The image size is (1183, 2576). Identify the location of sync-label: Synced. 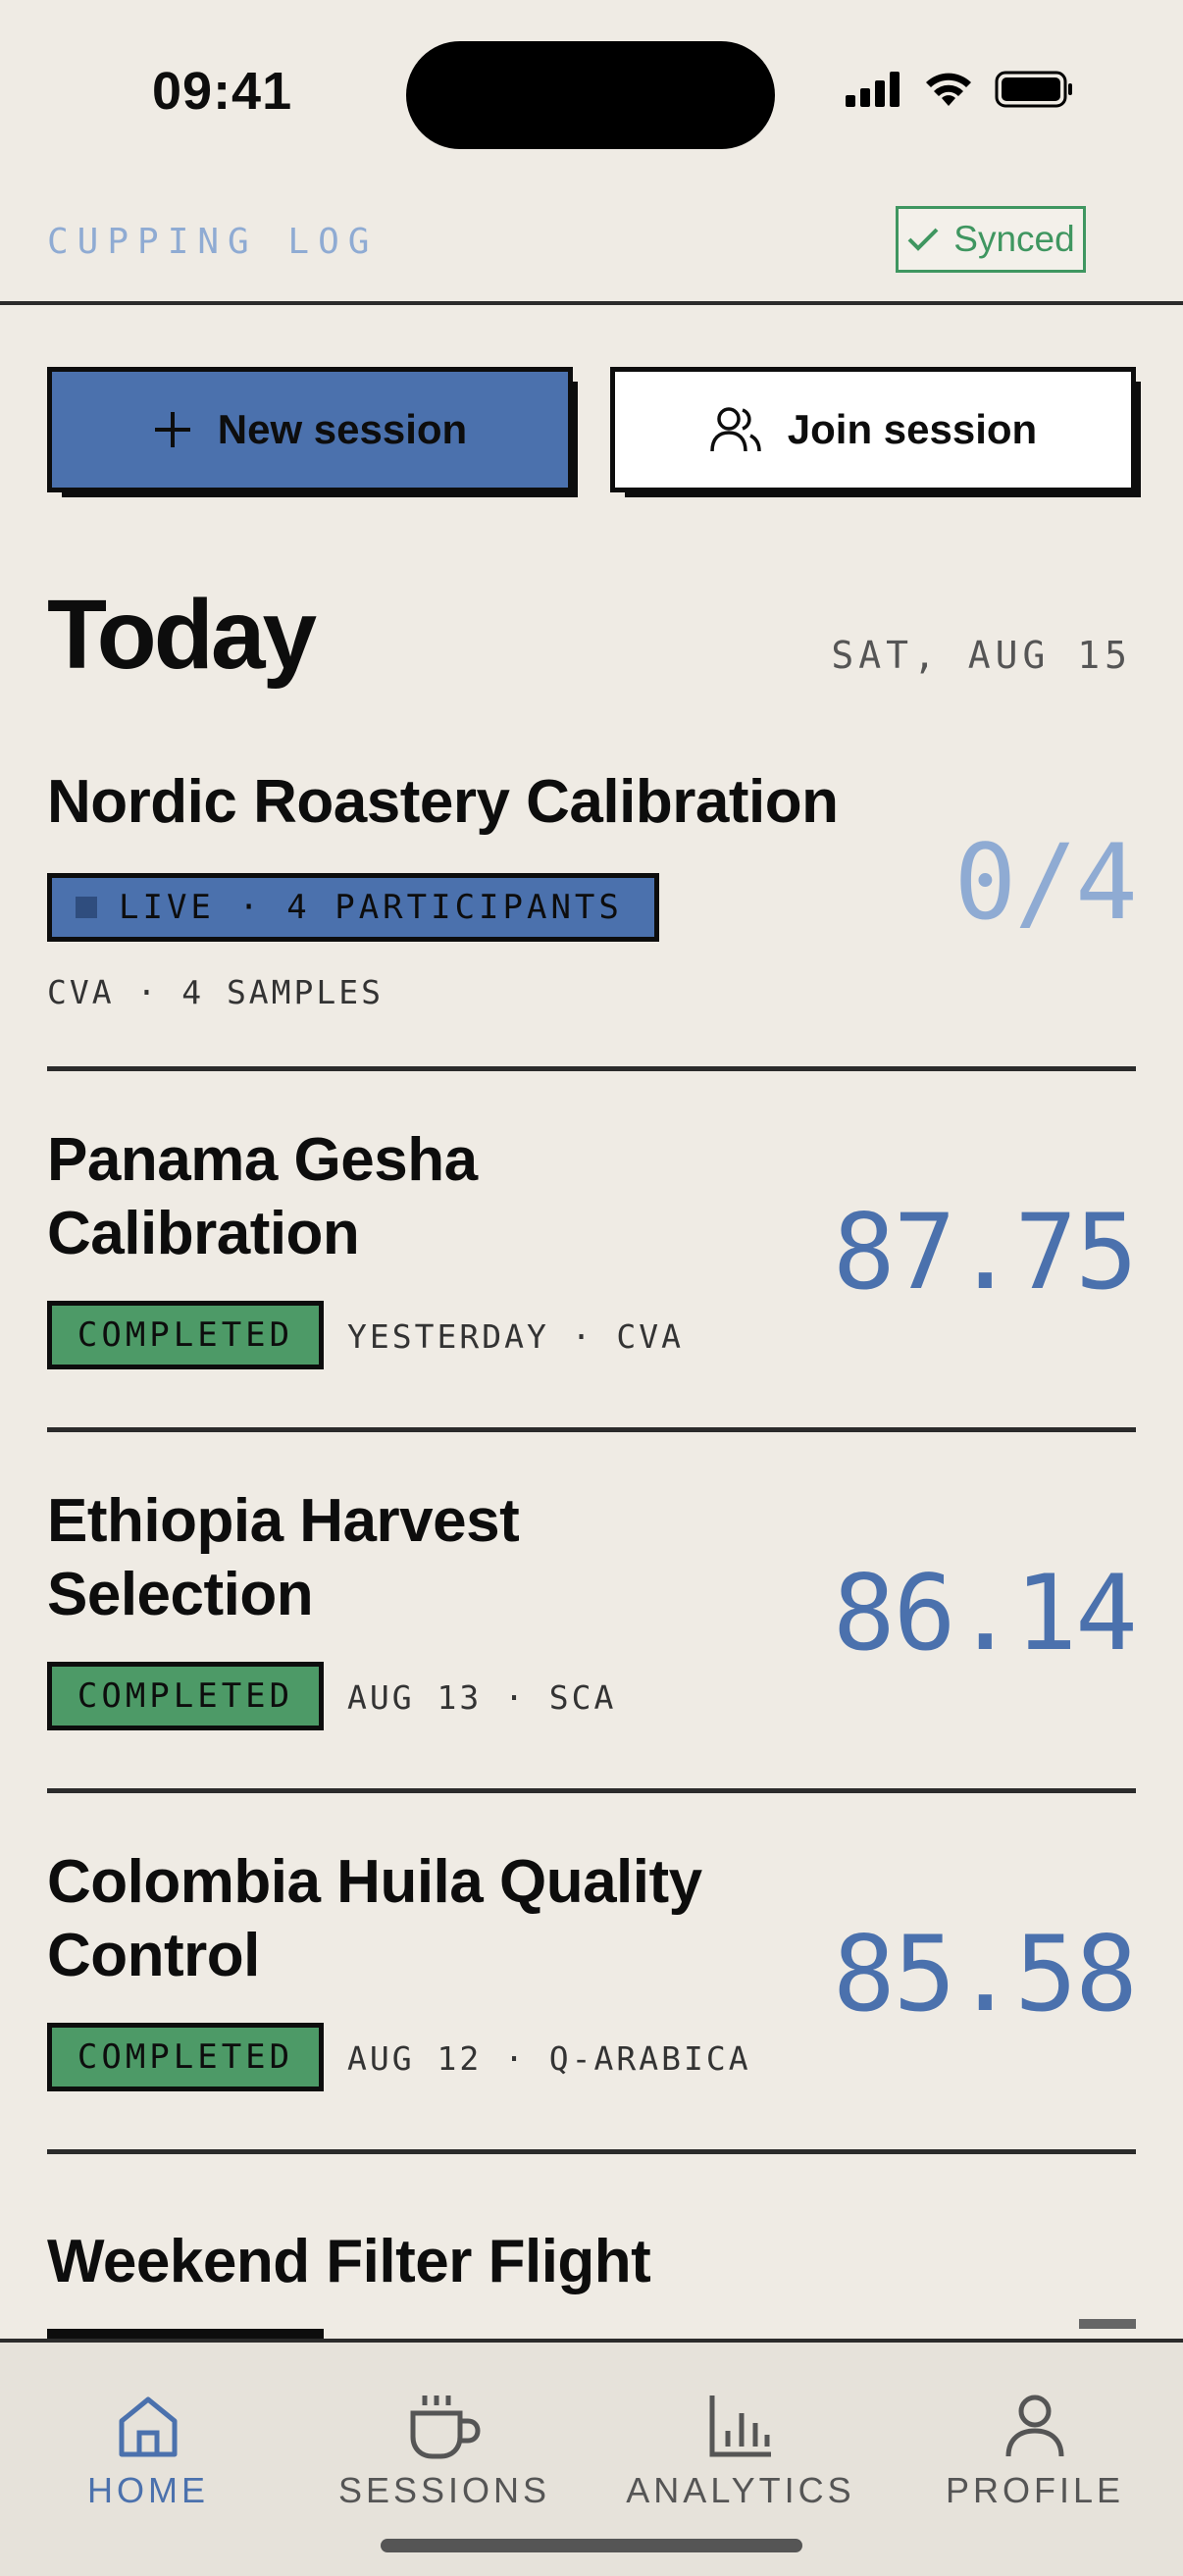
(1014, 239).